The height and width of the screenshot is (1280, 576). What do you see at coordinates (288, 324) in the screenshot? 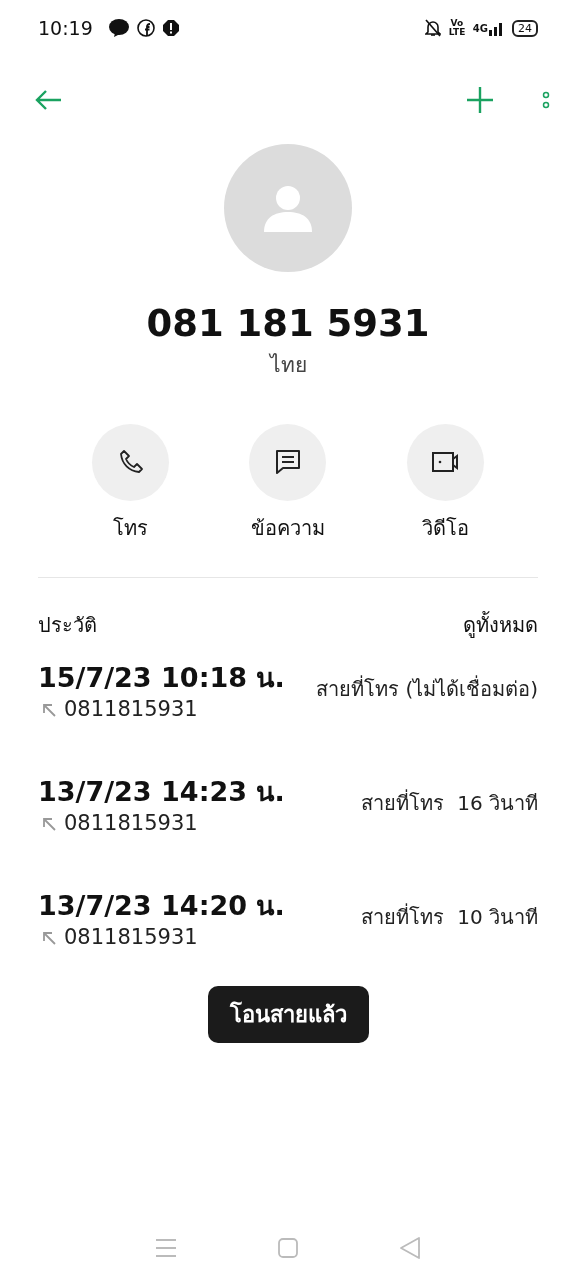
I see `contact-number: 081 181 5931` at bounding box center [288, 324].